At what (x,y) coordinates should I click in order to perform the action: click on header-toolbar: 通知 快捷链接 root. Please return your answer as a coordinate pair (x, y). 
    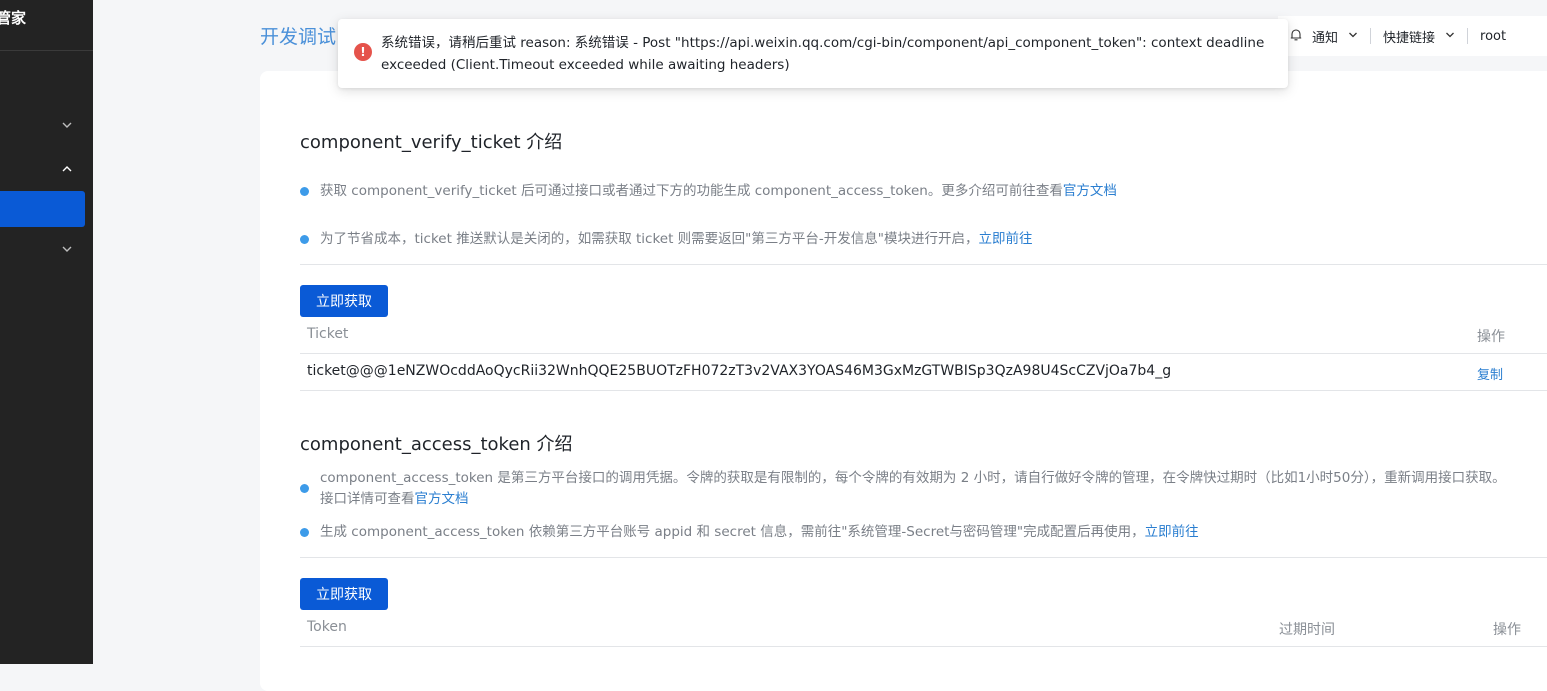
    Looking at the image, I should click on (1412, 36).